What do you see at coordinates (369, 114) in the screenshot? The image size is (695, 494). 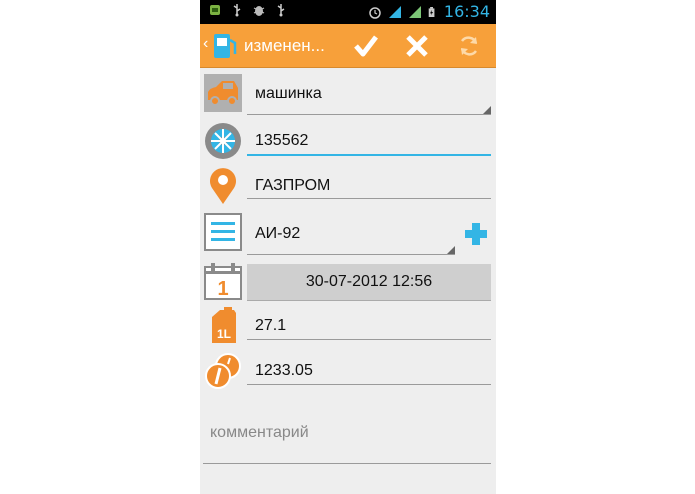 I see `car-spinner-underline` at bounding box center [369, 114].